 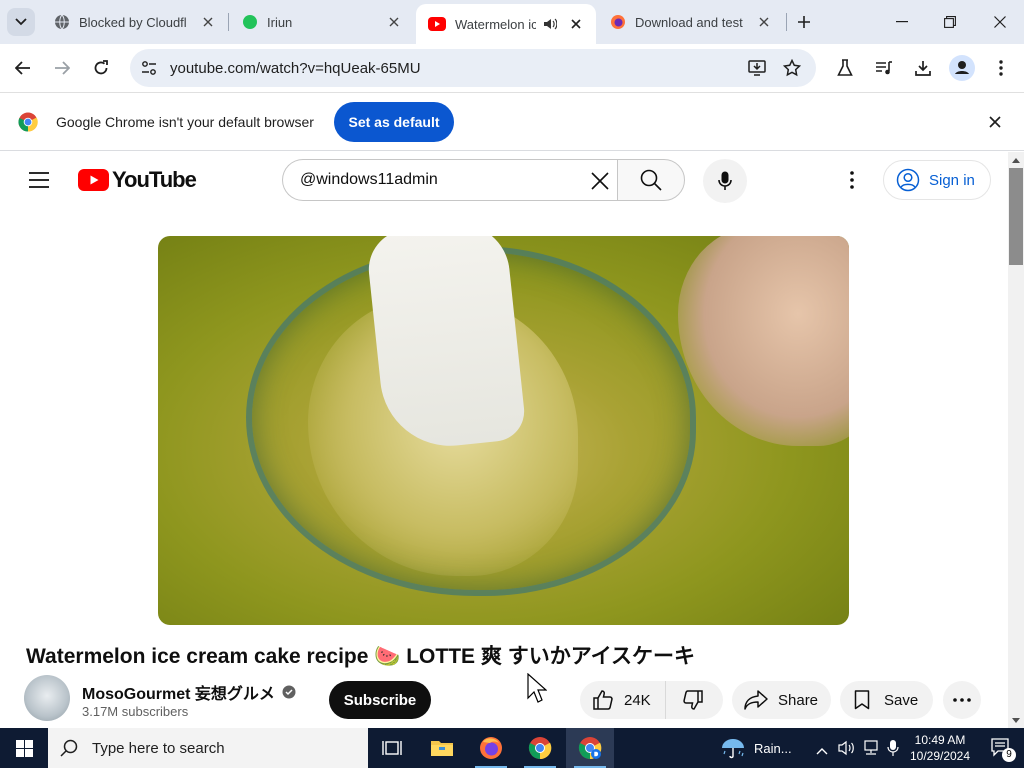 I want to click on bookmark-star-icon, so click(x=792, y=68).